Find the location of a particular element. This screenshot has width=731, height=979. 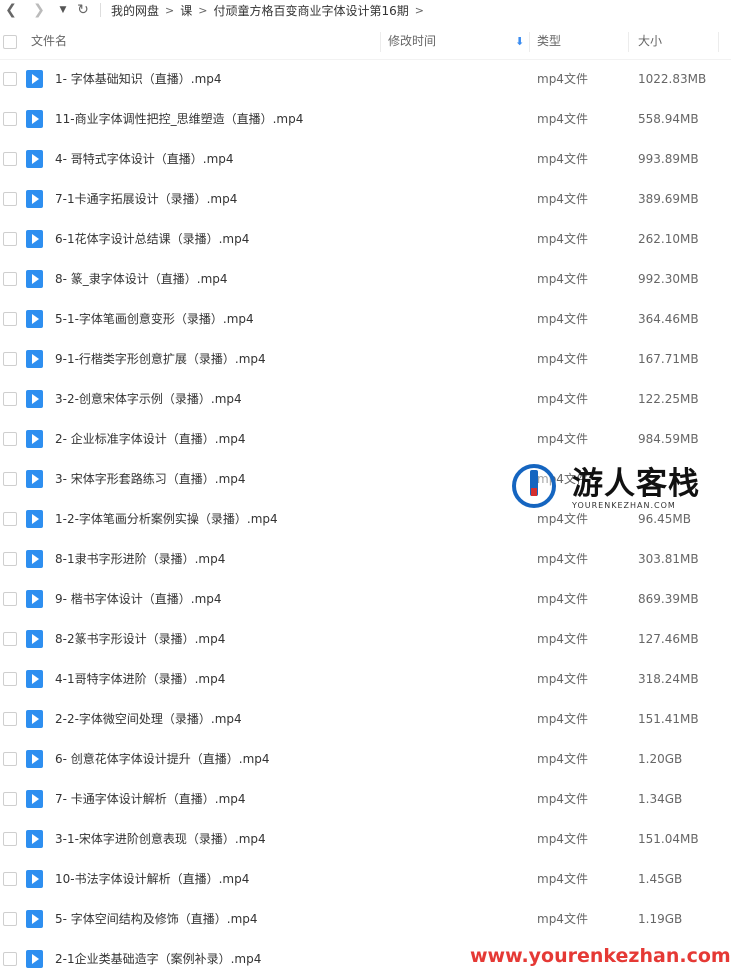

file-name: 3-1-宋体字进阶创意表现（录播）.mp4 is located at coordinates (160, 839).